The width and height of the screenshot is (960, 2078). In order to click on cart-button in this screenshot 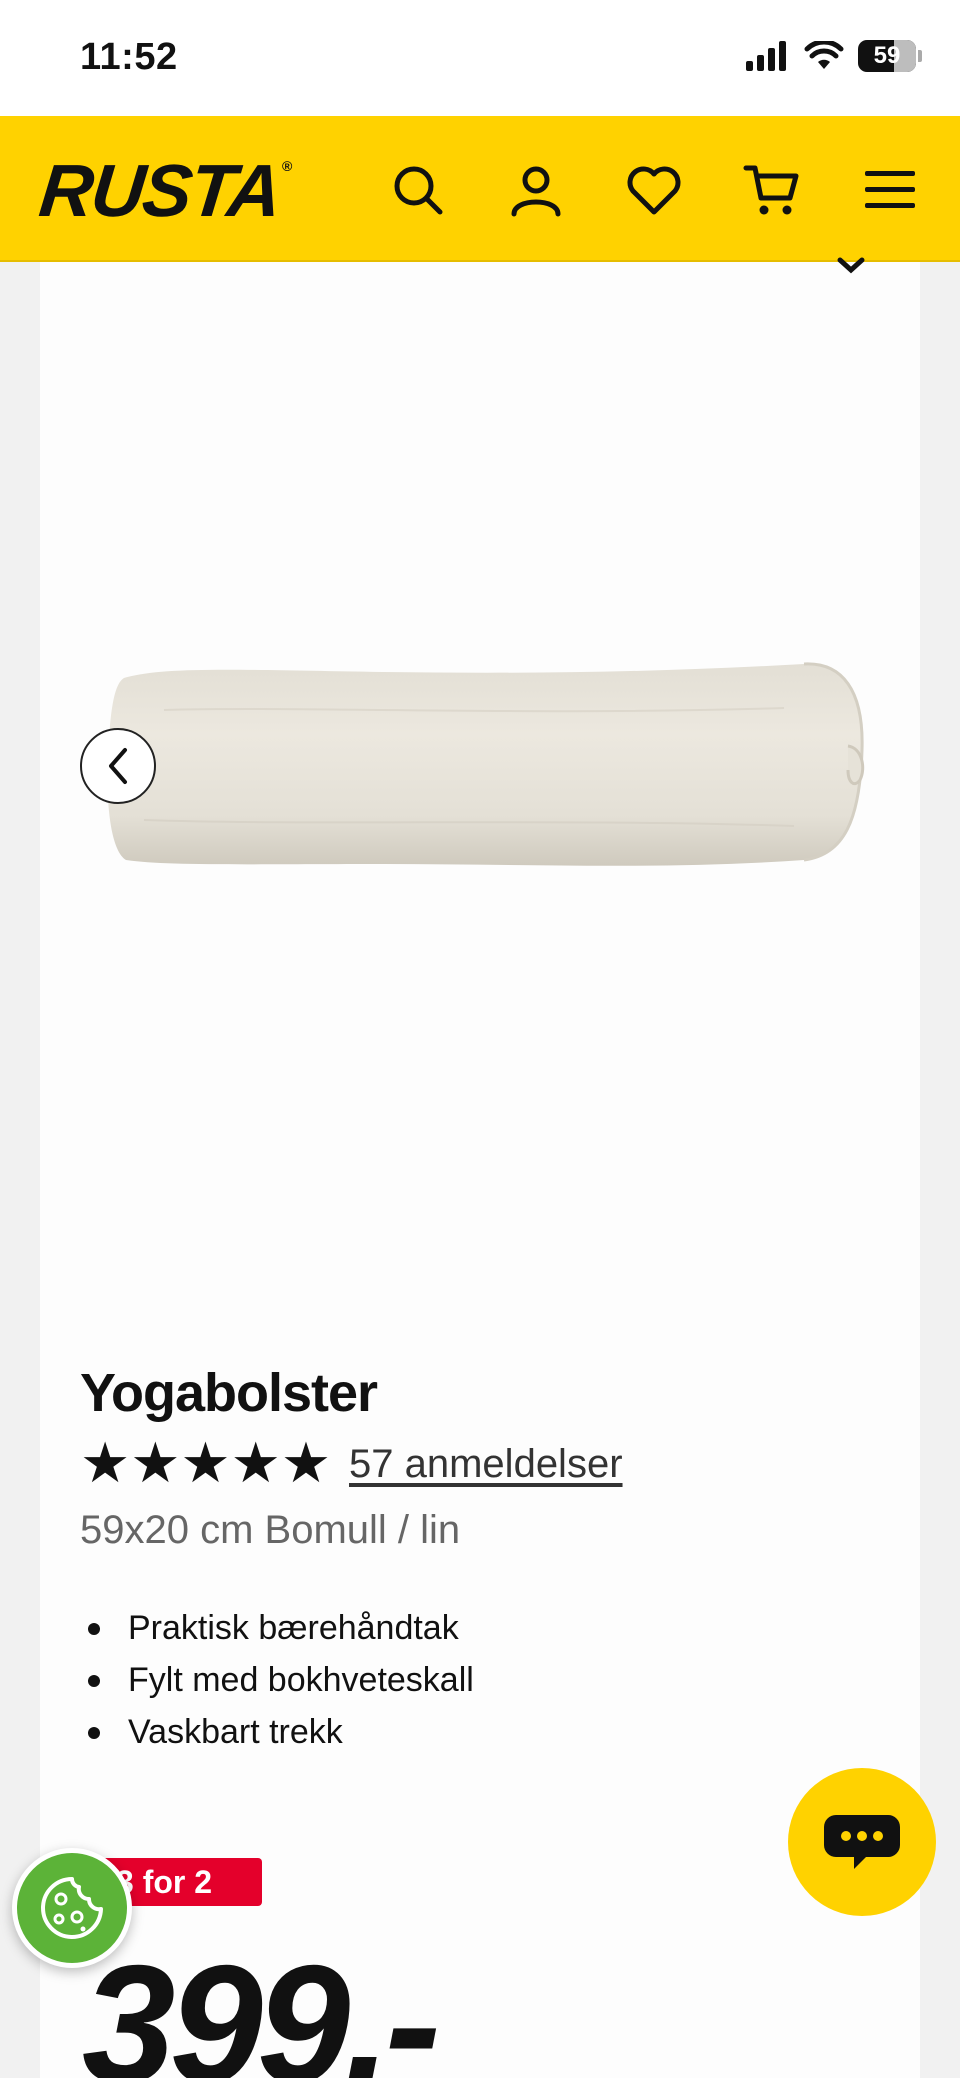, I will do `click(772, 190)`.